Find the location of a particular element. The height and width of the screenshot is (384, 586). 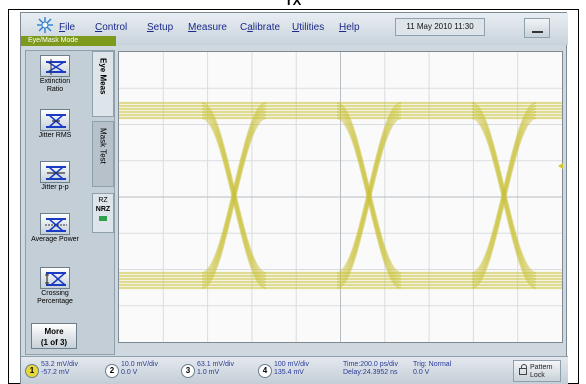

menu-calibrate: Calibrate is located at coordinates (260, 27).